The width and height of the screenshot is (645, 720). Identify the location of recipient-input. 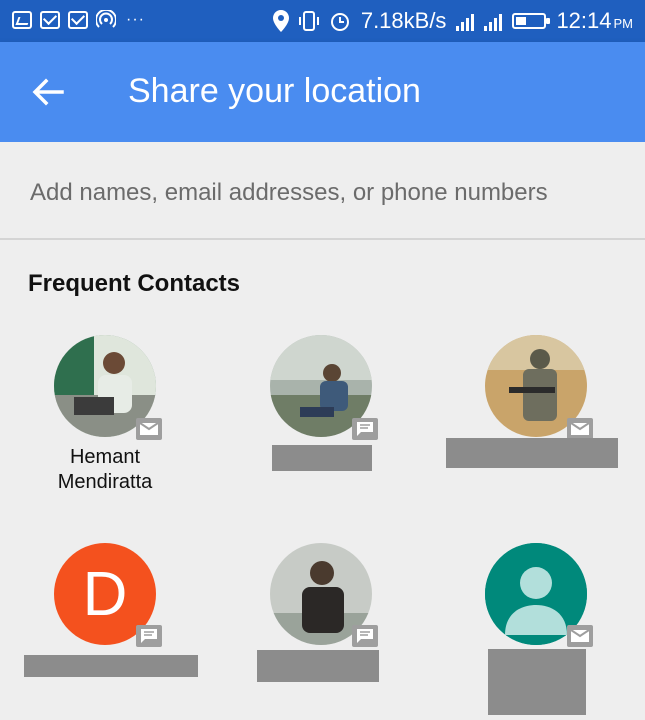
(325, 193).